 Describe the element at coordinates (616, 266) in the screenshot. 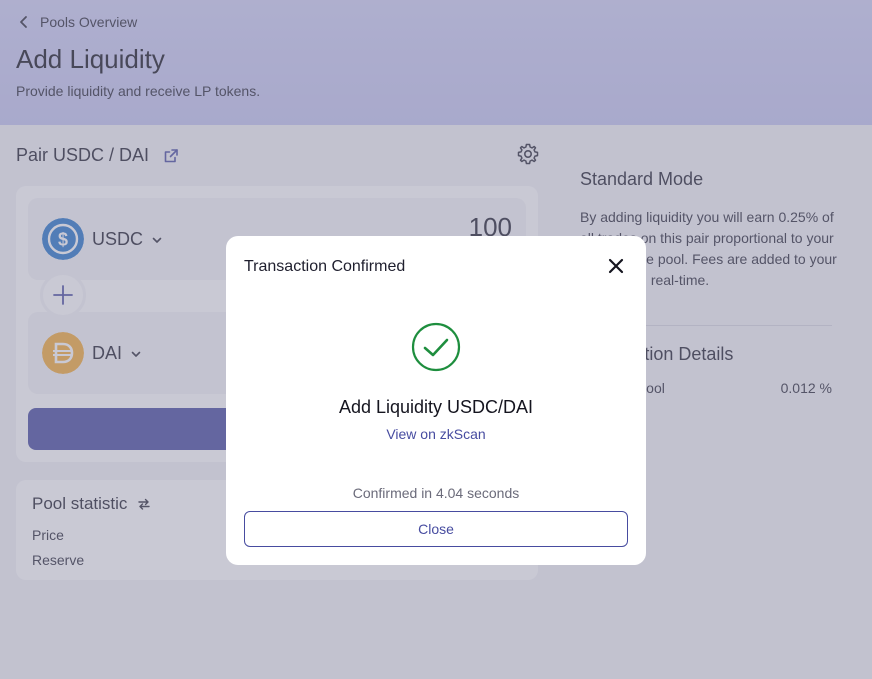

I see `close-icon` at that location.